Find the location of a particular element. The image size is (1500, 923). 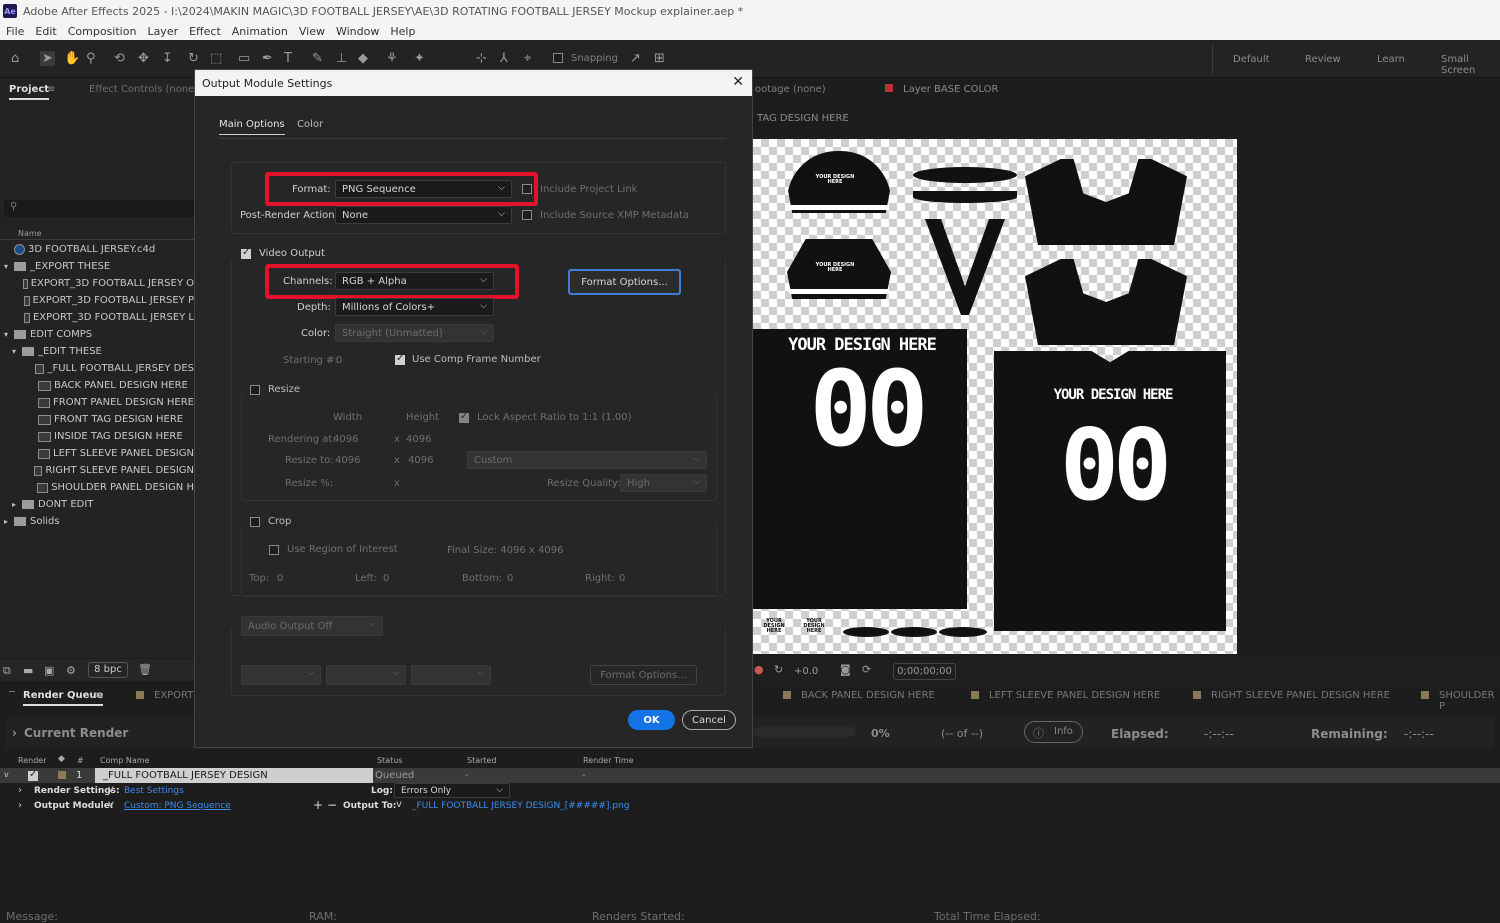

resize-height: 4096 is located at coordinates (420, 460).